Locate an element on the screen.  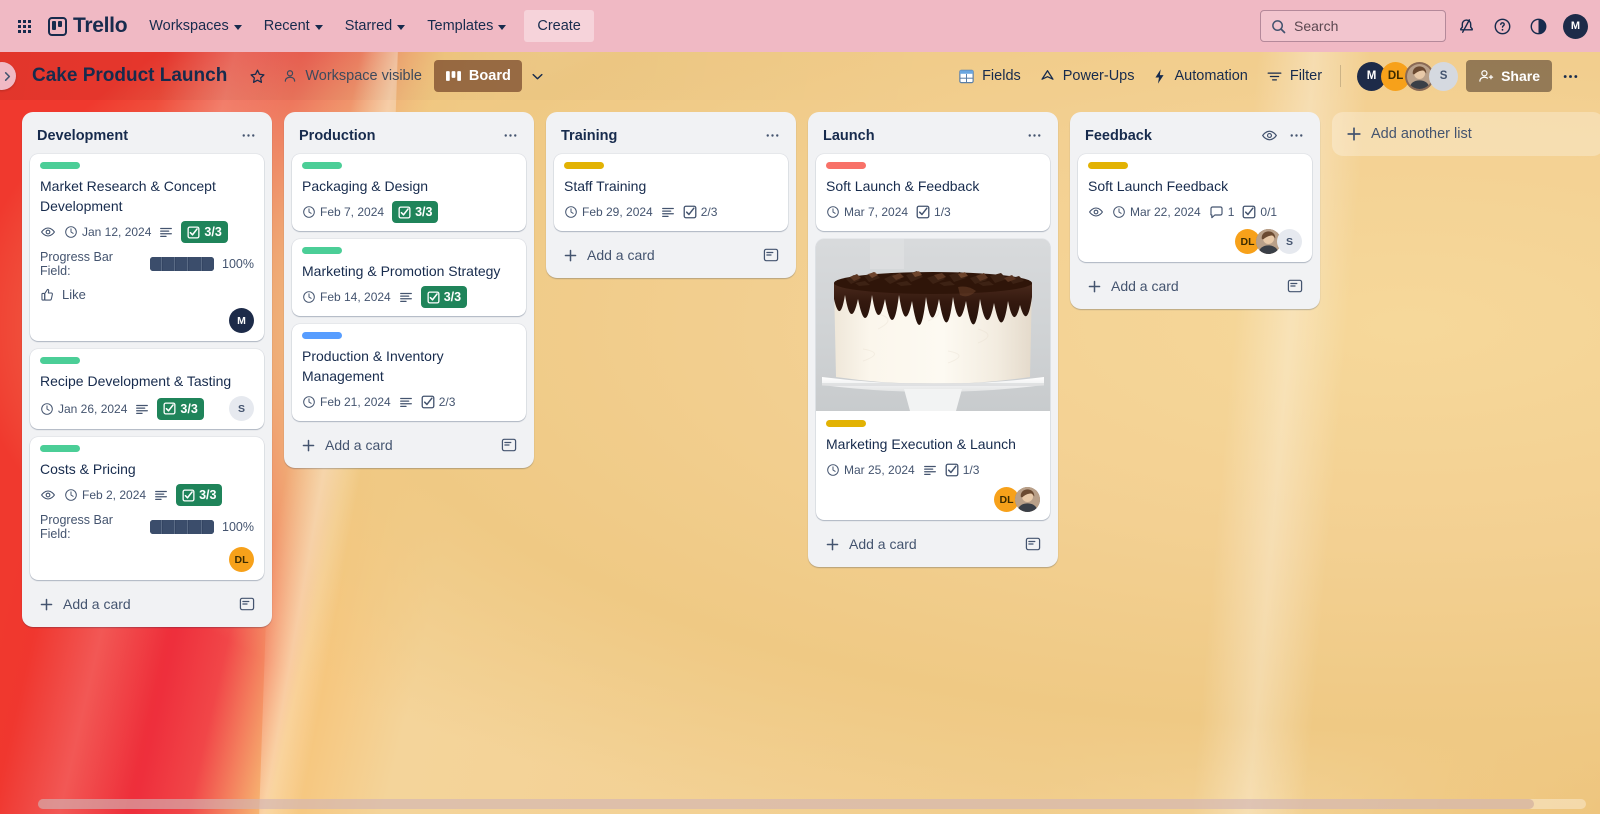
list-title: Production is located at coordinates (396, 136).